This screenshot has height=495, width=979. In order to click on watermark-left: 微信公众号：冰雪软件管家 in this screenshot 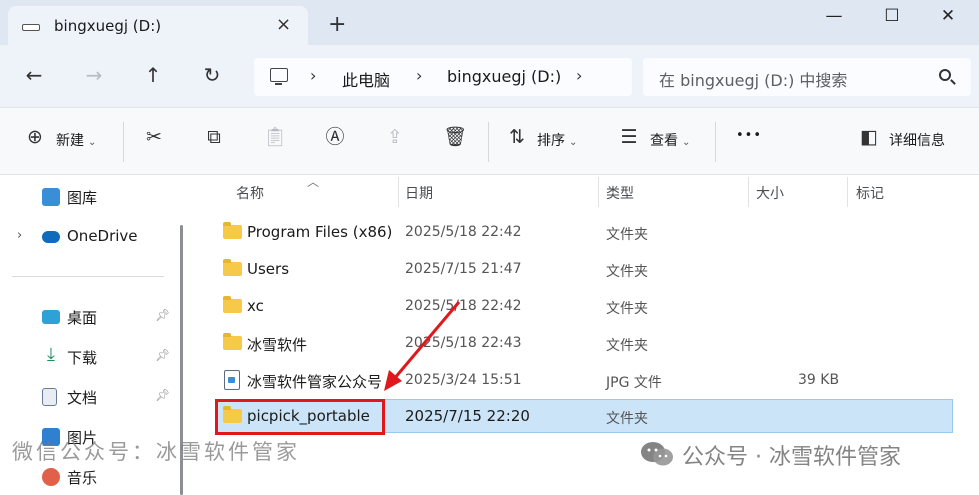, I will do `click(156, 452)`.